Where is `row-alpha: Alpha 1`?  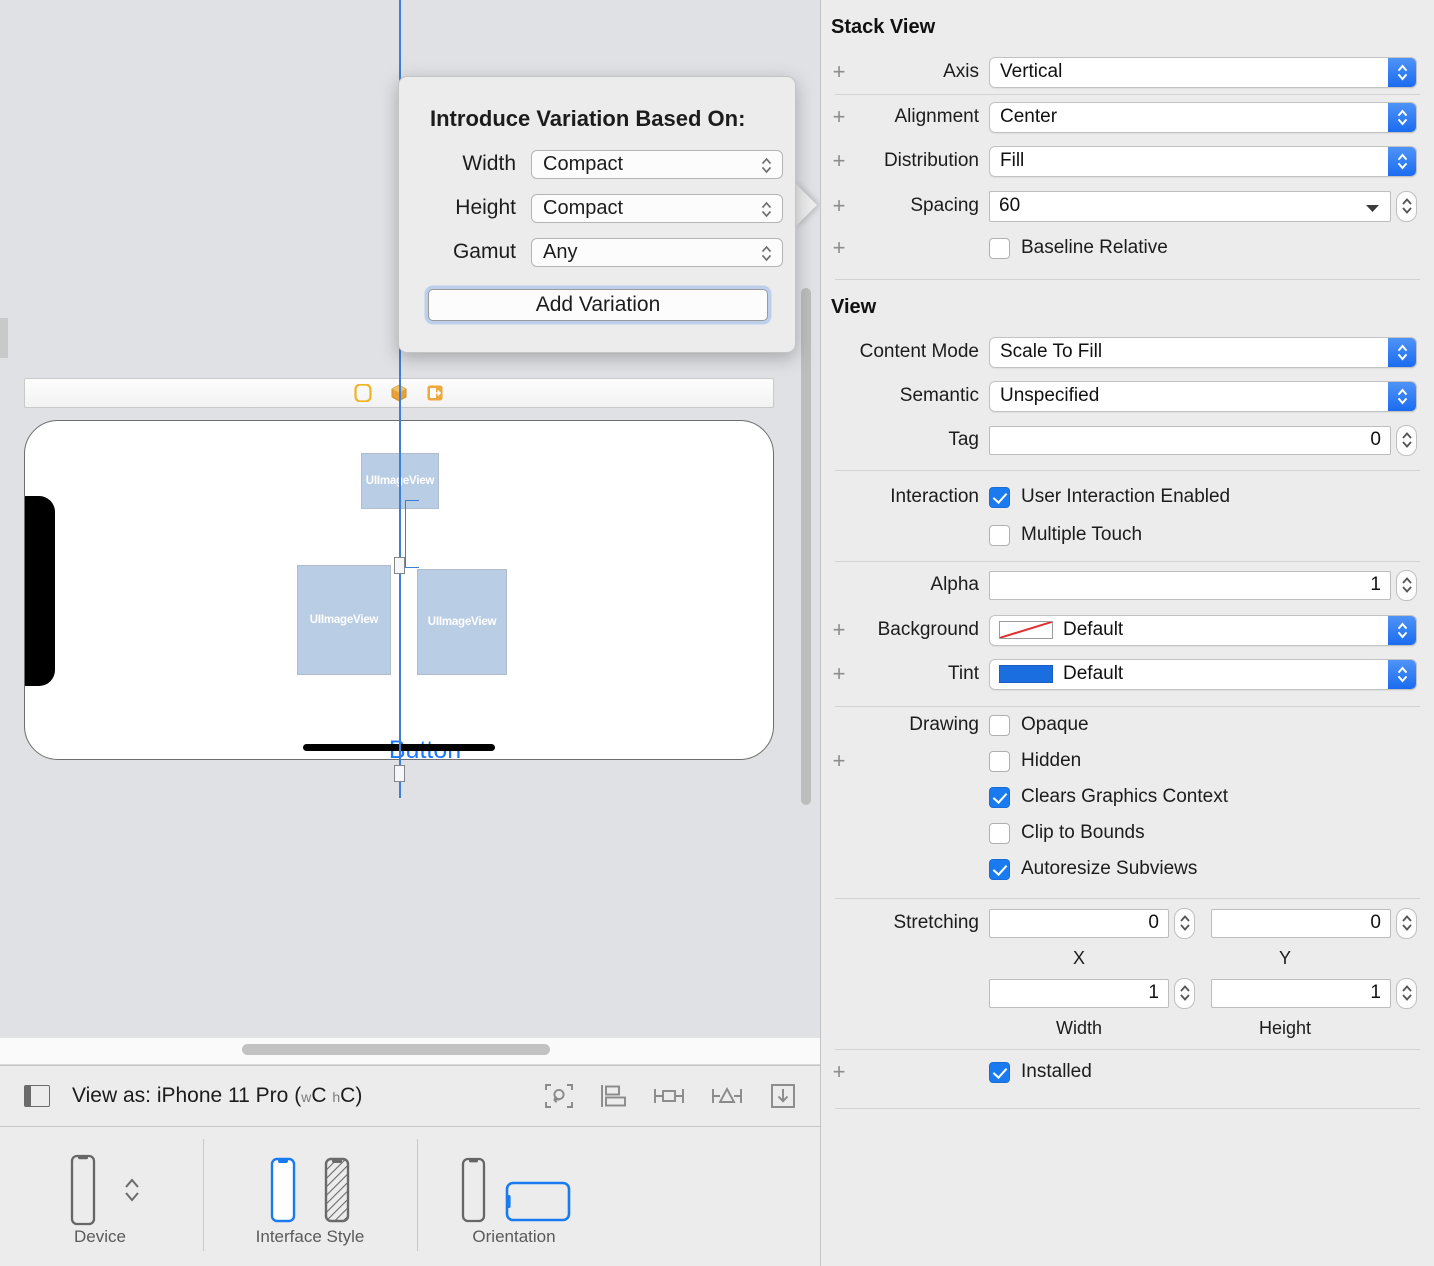 row-alpha: Alpha 1 is located at coordinates (1127, 585).